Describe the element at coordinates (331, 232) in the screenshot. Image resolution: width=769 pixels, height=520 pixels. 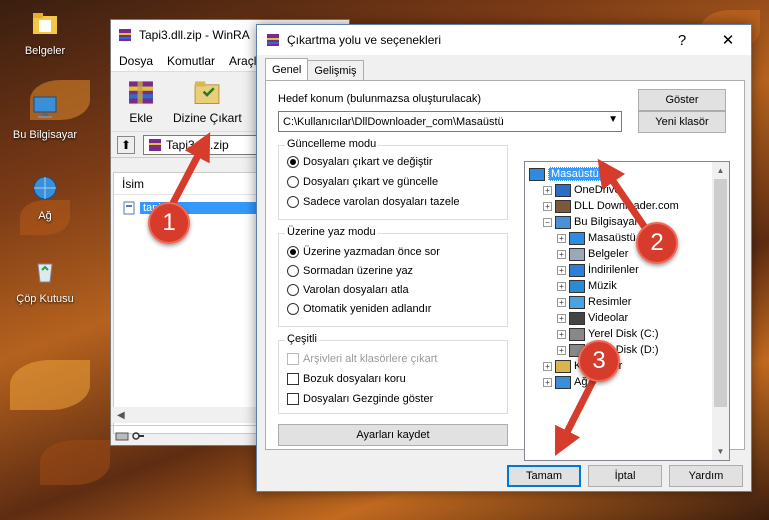
I see `overwrite-mode-title: Üzerine yaz modu` at that location.